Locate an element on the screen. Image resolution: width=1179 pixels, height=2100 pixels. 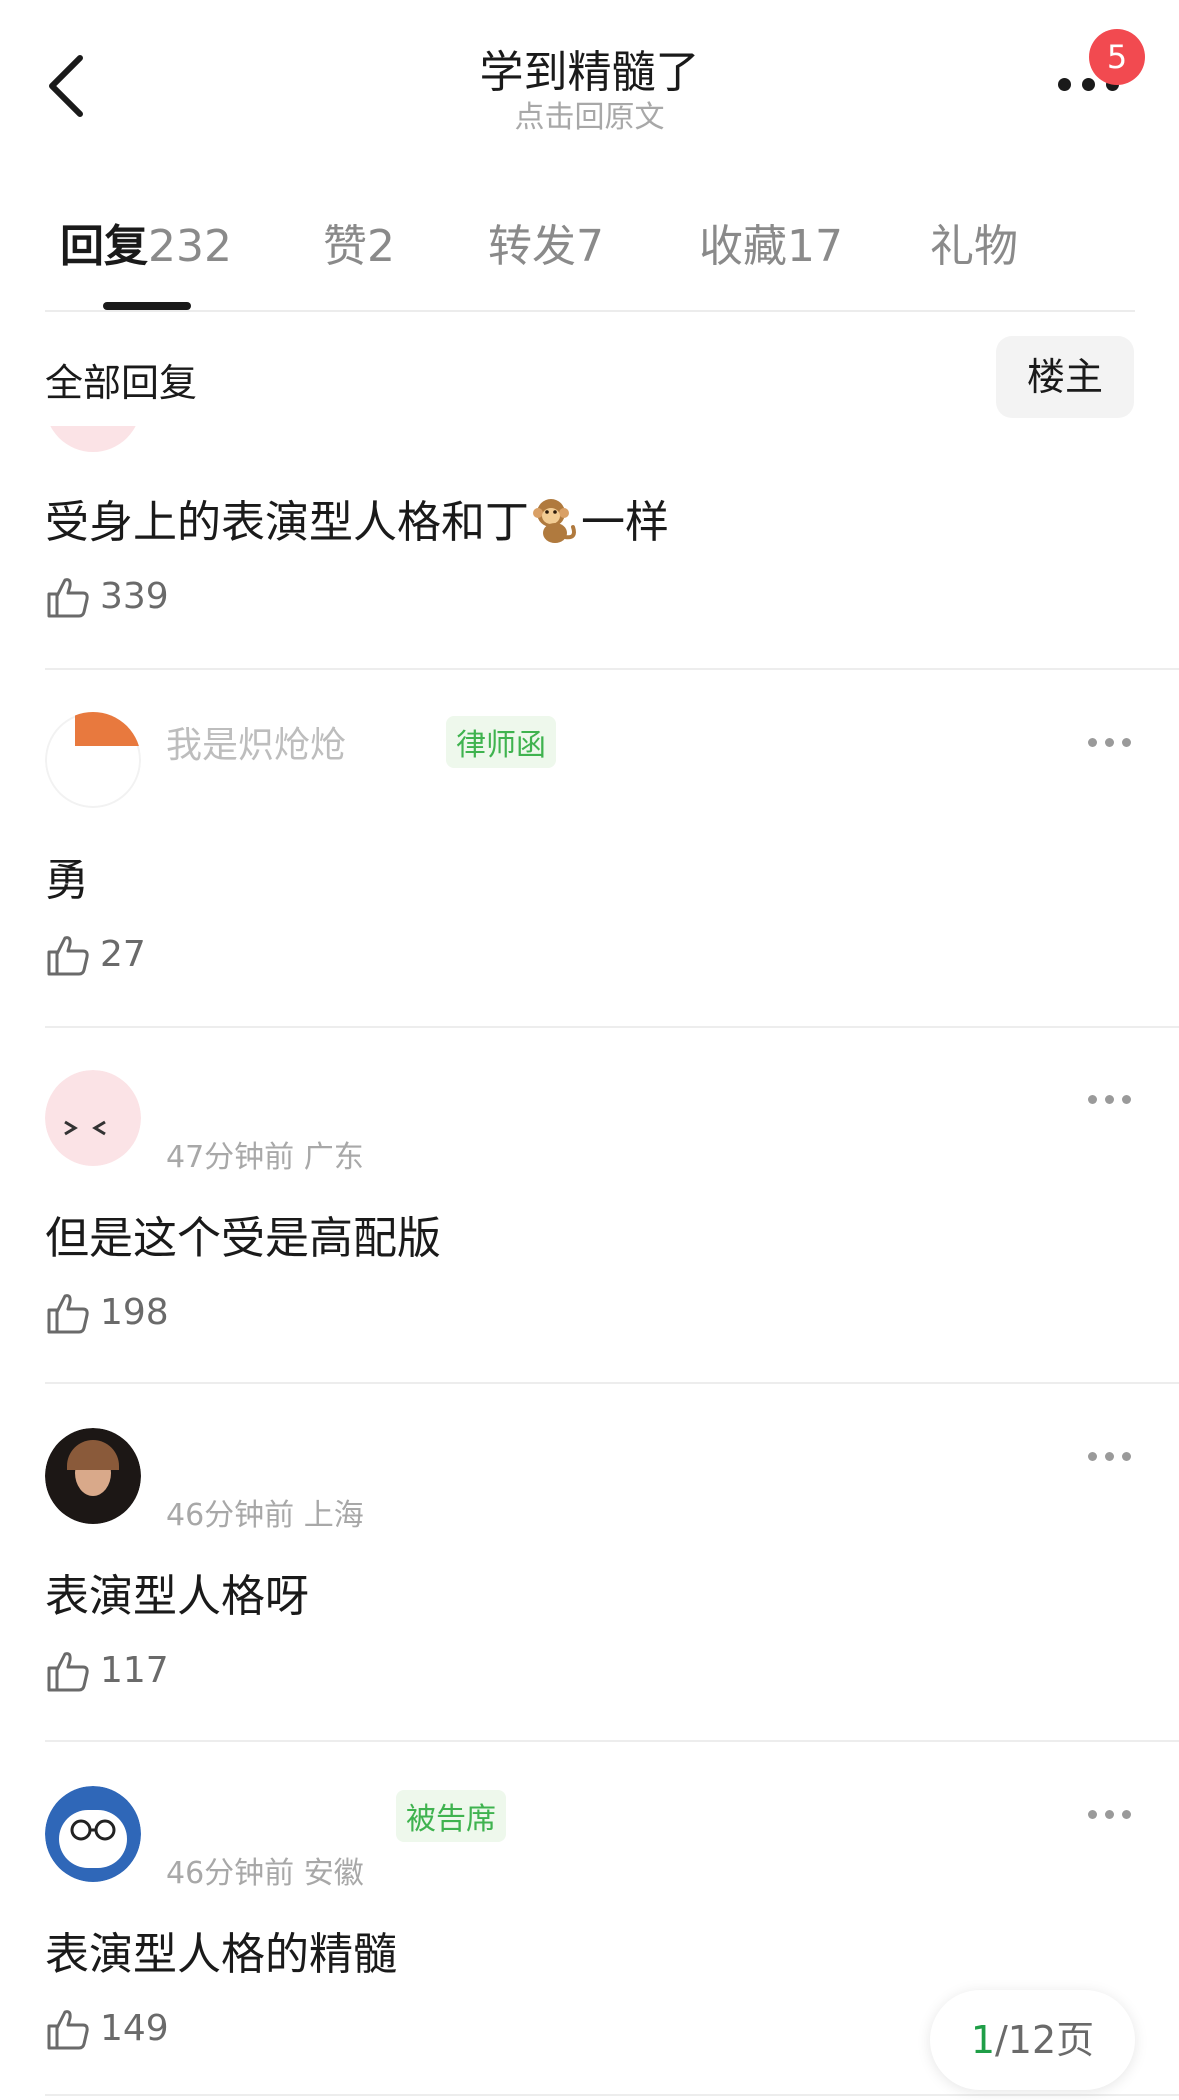
monkey-emoji-icon is located at coordinates (554, 521).